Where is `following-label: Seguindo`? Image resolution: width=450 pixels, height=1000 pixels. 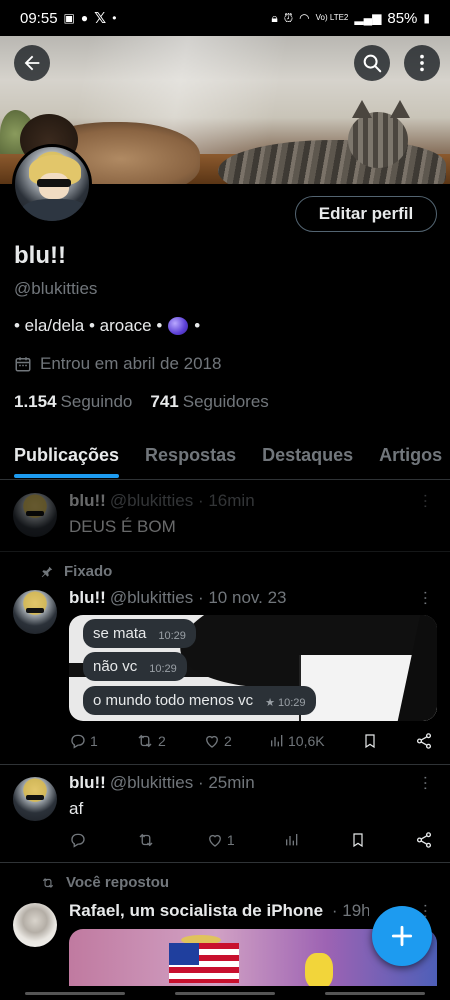
following-label: Seguindo is located at coordinates (96, 401).